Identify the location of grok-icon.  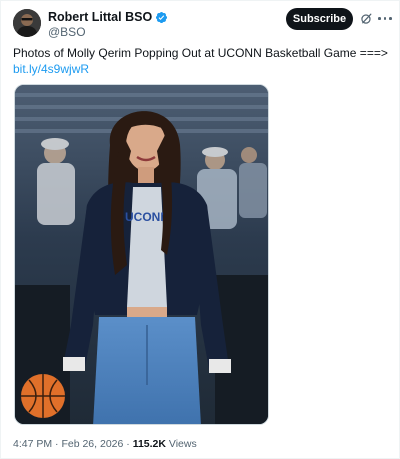
(366, 18).